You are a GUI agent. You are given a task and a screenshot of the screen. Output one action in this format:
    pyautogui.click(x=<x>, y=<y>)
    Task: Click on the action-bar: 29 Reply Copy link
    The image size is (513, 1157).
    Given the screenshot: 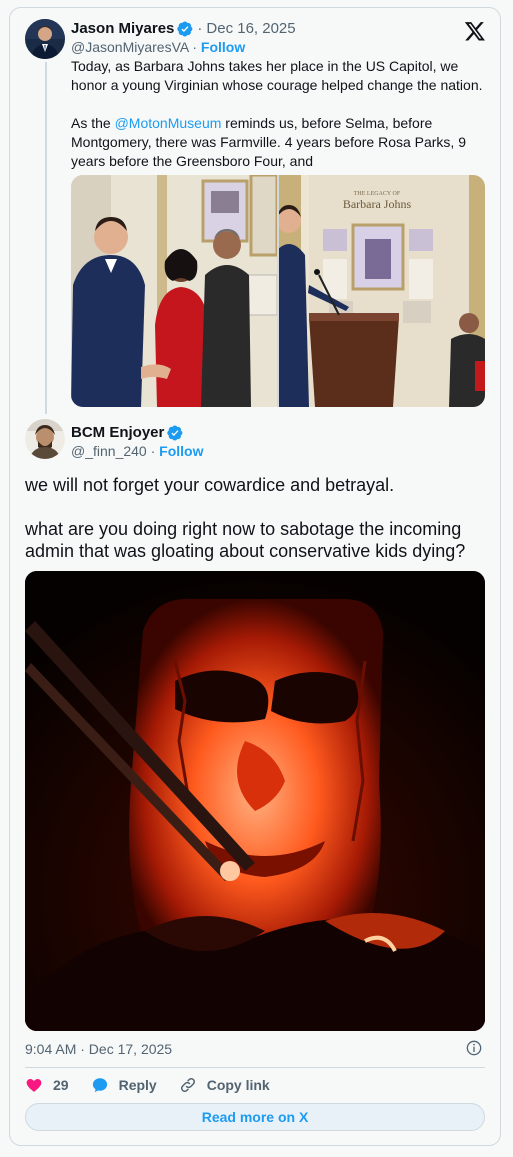 What is the action you would take?
    pyautogui.click(x=158, y=1085)
    